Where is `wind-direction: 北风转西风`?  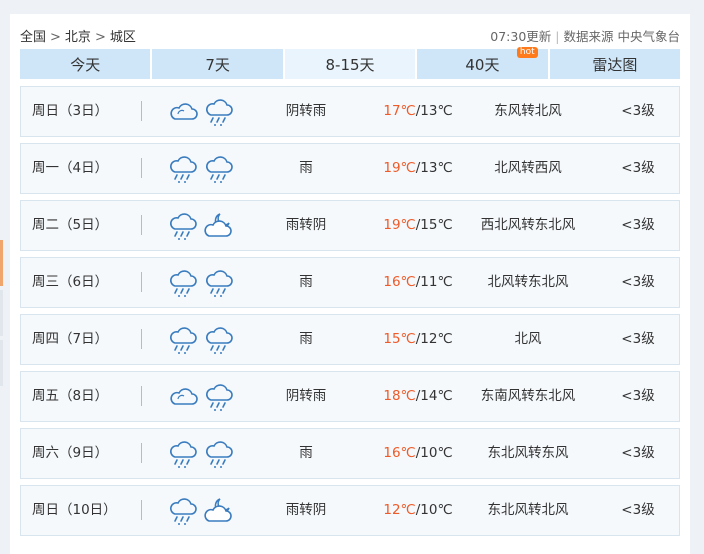
wind-direction: 北风转西风 is located at coordinates (528, 168).